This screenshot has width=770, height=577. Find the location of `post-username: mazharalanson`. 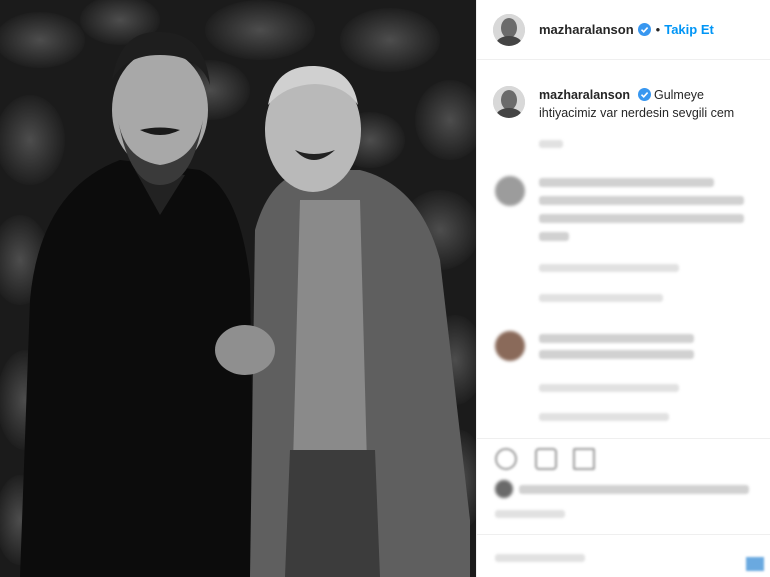

post-username: mazharalanson is located at coordinates (586, 29).